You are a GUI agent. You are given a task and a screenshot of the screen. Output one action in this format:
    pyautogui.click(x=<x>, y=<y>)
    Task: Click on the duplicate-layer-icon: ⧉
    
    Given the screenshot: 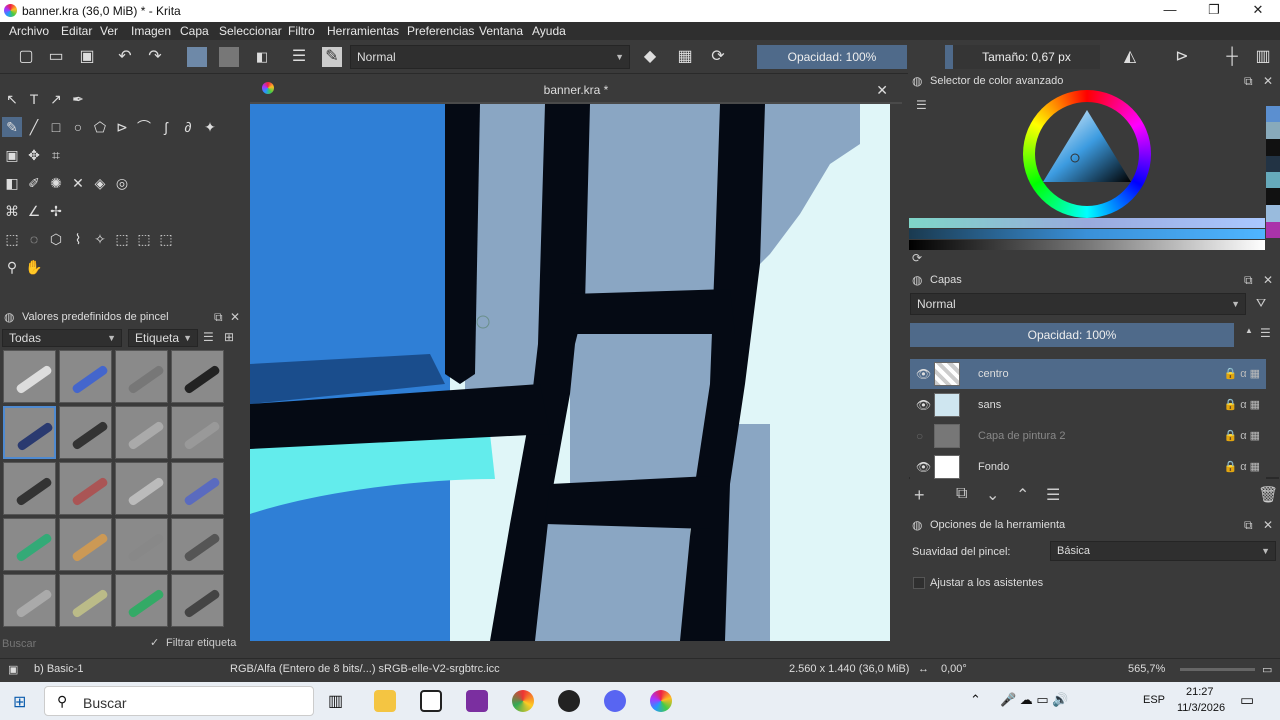 What is the action you would take?
    pyautogui.click(x=961, y=494)
    